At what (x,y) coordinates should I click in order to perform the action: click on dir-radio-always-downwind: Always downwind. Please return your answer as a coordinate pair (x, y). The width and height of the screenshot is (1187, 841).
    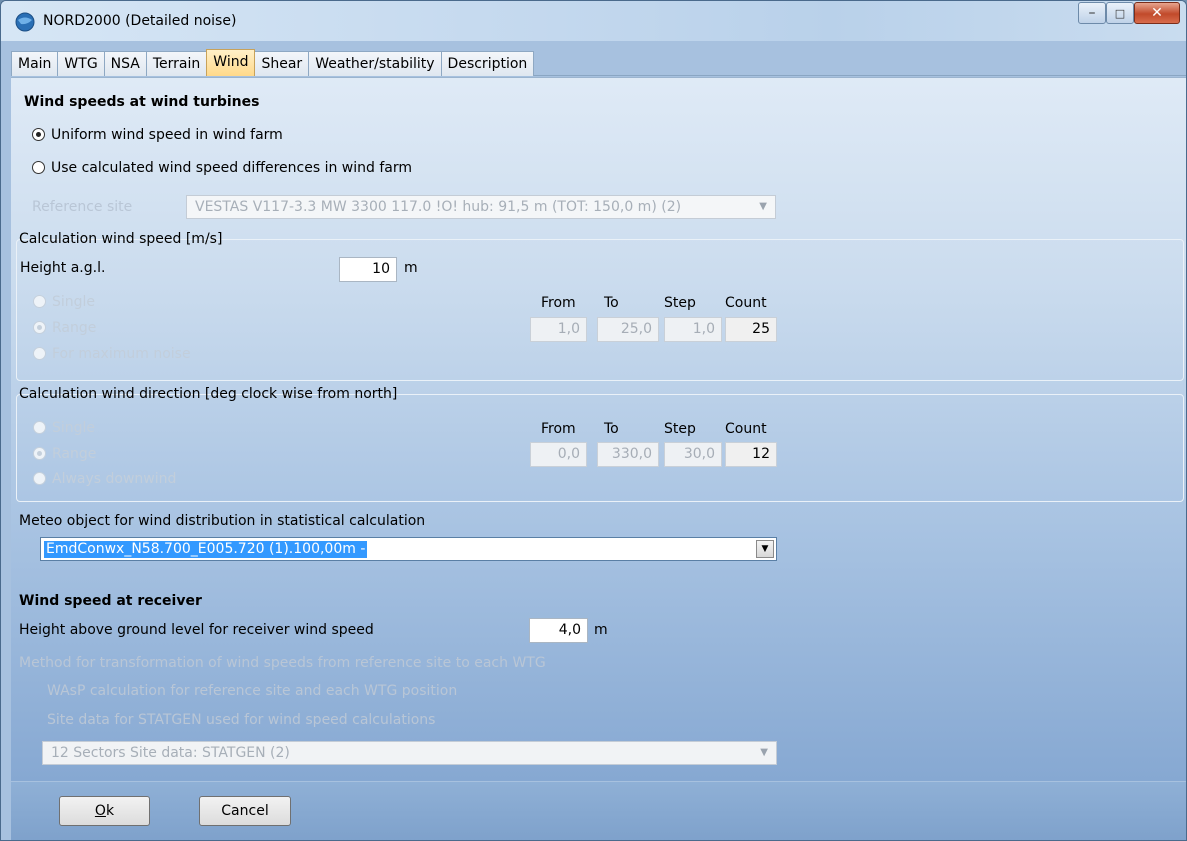
    Looking at the image, I should click on (104, 479).